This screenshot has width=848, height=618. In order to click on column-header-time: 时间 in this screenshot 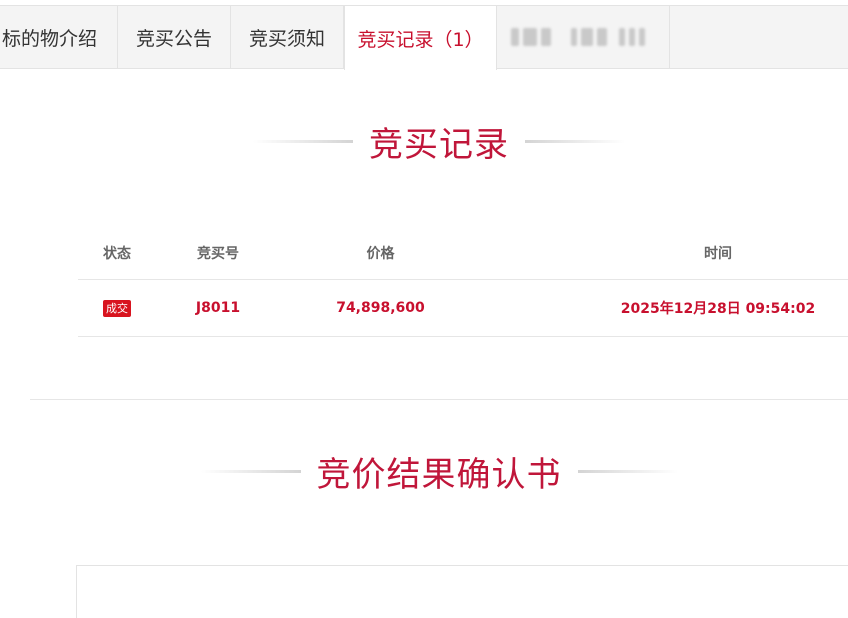, I will do `click(718, 253)`.